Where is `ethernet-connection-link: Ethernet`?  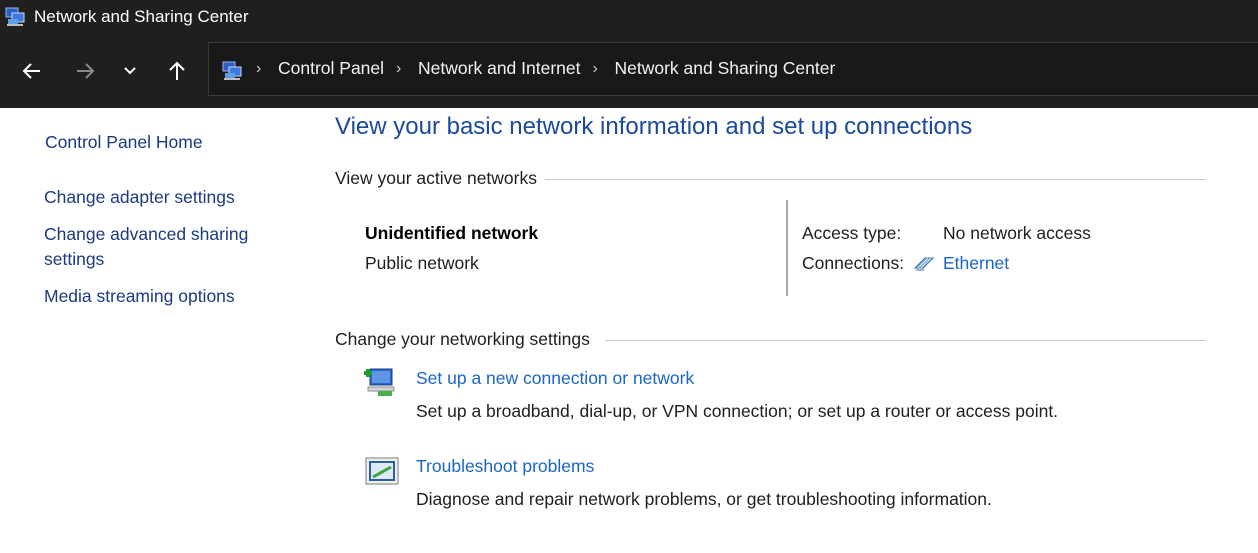
ethernet-connection-link: Ethernet is located at coordinates (976, 263).